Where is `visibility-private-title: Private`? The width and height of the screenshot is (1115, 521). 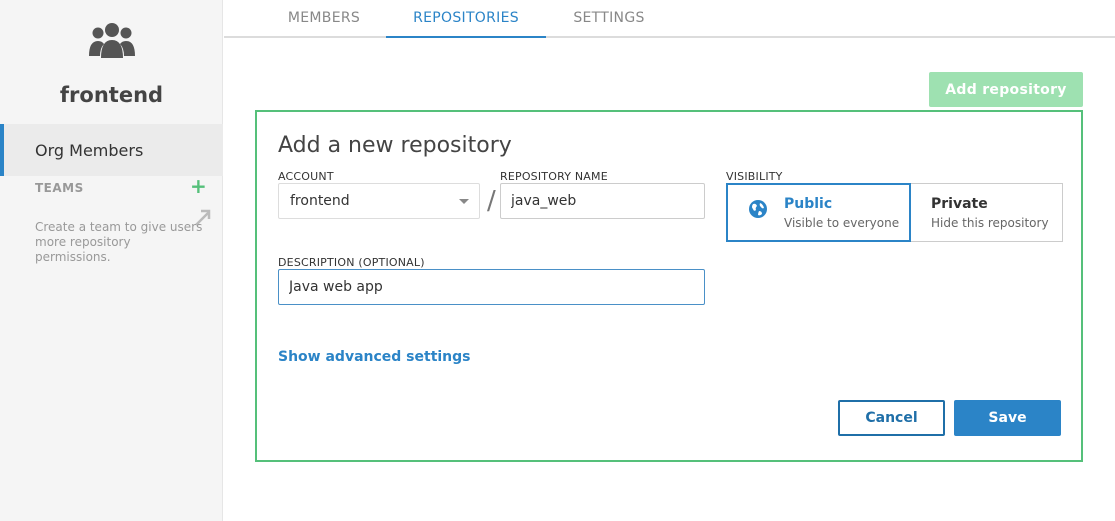 visibility-private-title: Private is located at coordinates (959, 204).